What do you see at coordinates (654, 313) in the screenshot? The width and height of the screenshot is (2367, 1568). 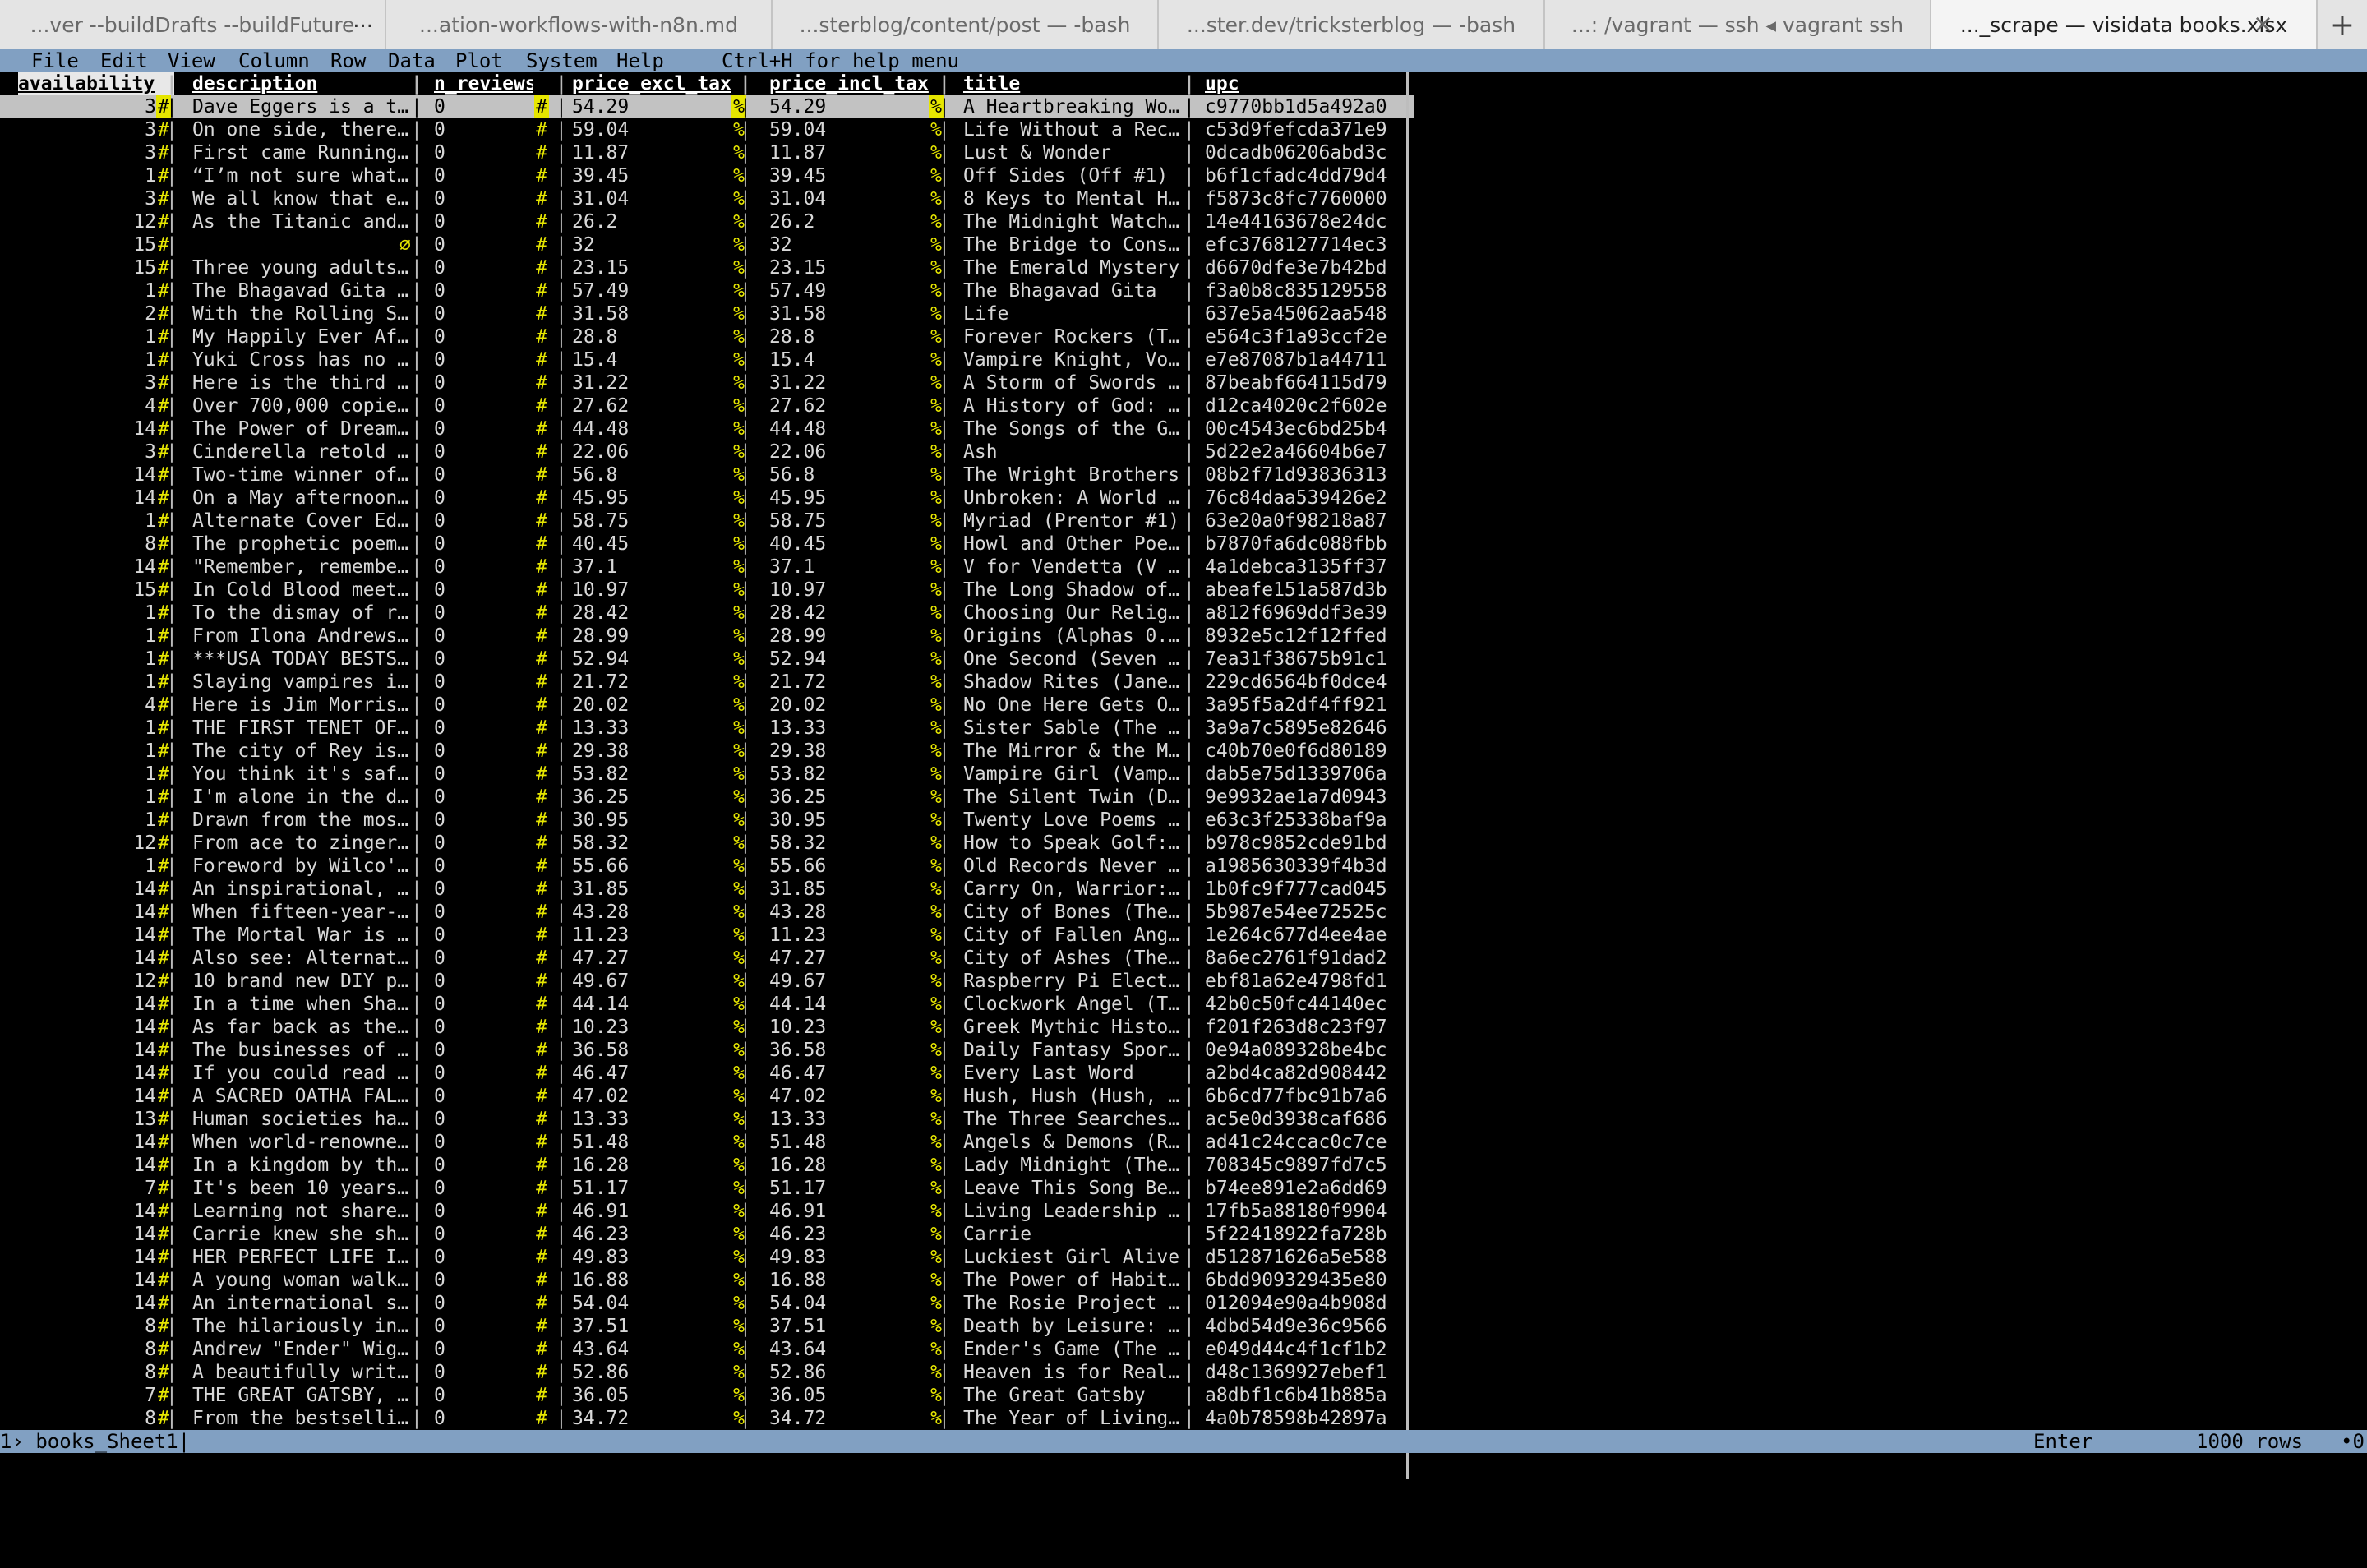 I see `cell-price-excl-tax: 31.58` at bounding box center [654, 313].